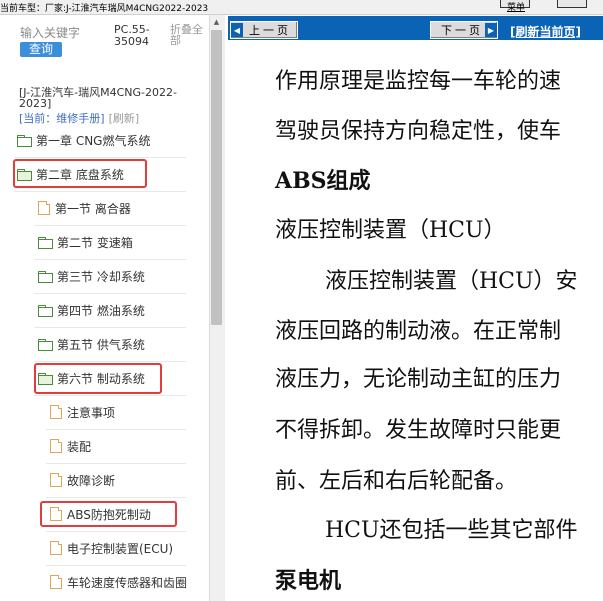 This screenshot has width=603, height=601. I want to click on menu-link: 菜单, so click(516, 6).